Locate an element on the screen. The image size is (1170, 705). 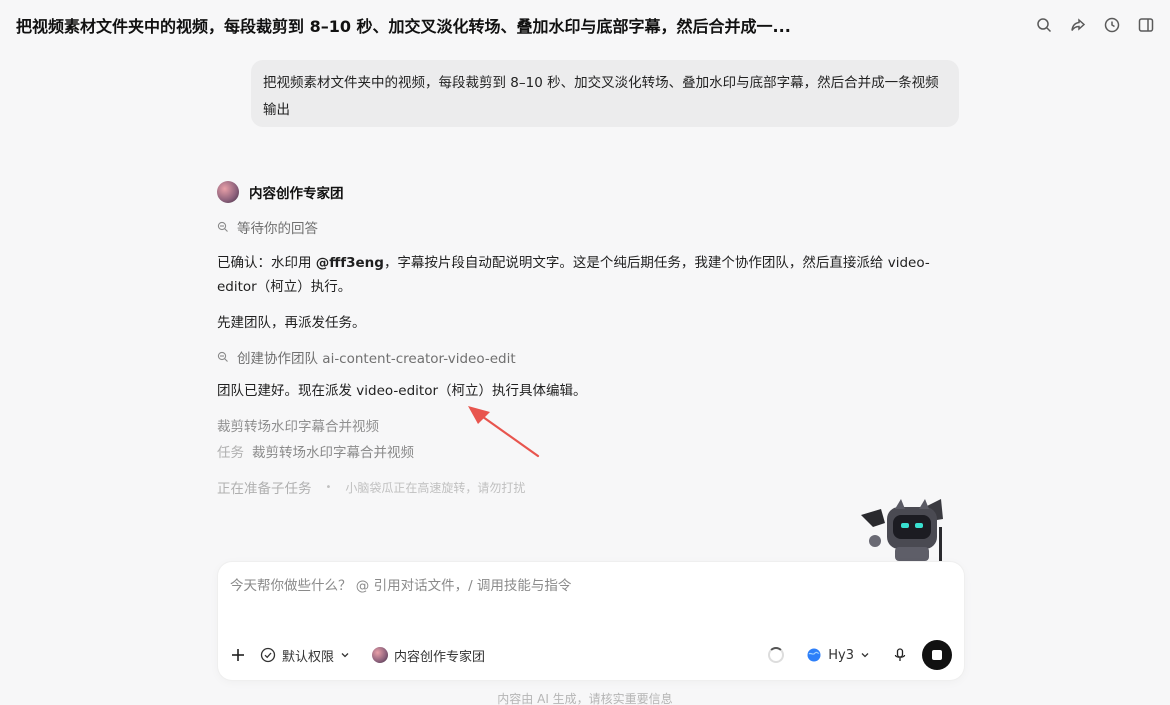
model-selector: Hy3 is located at coordinates (838, 655).